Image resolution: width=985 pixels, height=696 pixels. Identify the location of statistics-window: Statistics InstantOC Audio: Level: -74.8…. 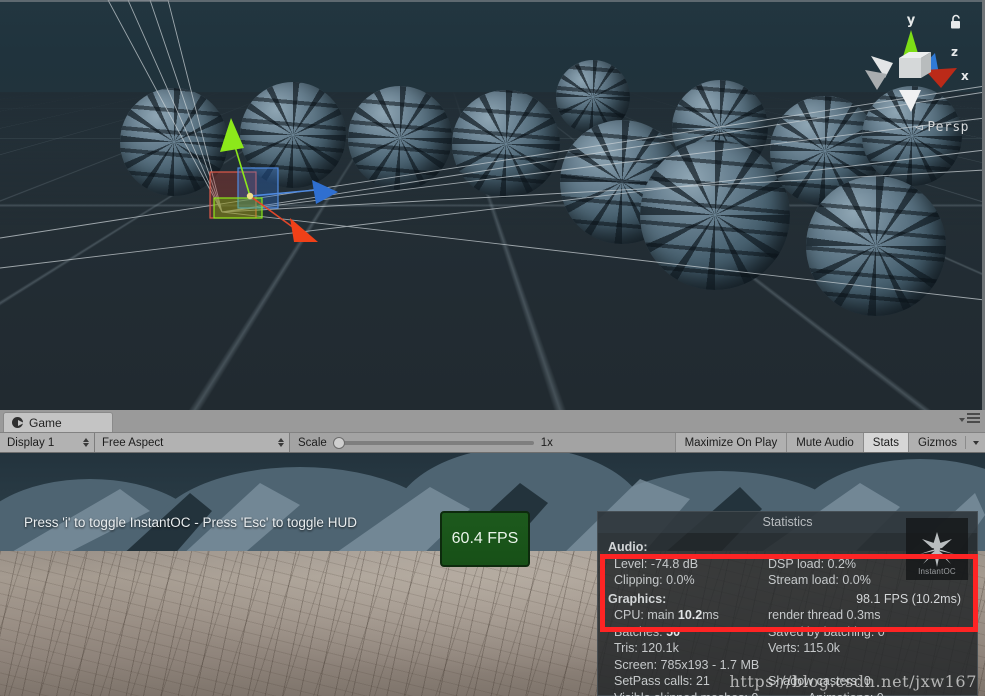
(787, 603).